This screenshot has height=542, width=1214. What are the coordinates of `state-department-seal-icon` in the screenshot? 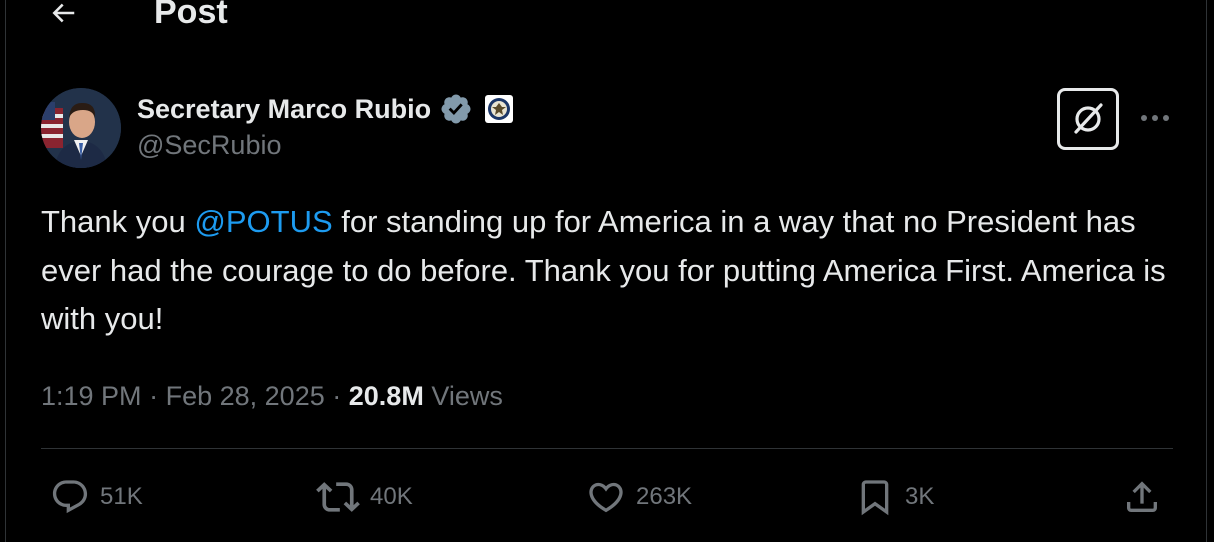 It's located at (499, 109).